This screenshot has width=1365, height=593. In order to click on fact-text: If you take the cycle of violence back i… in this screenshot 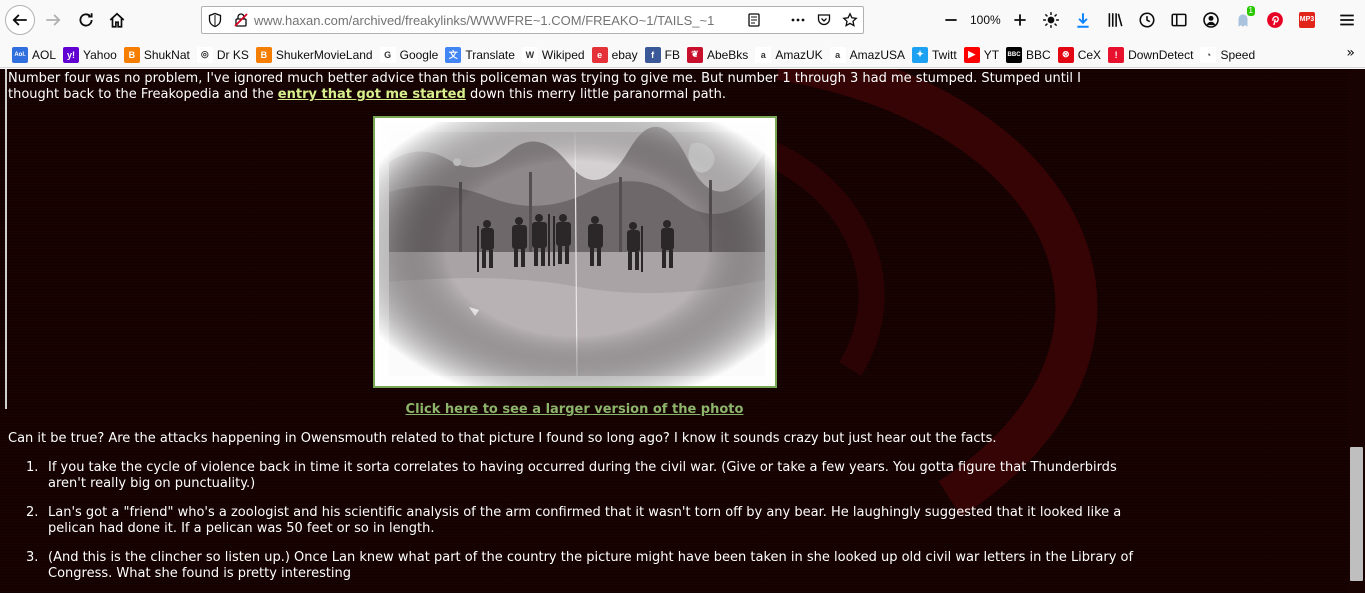, I will do `click(582, 475)`.